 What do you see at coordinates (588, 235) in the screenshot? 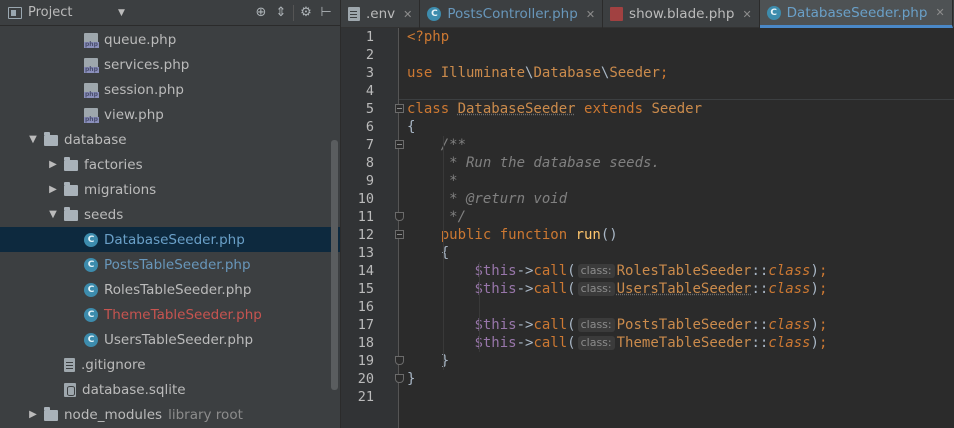
I see `code-token: run` at bounding box center [588, 235].